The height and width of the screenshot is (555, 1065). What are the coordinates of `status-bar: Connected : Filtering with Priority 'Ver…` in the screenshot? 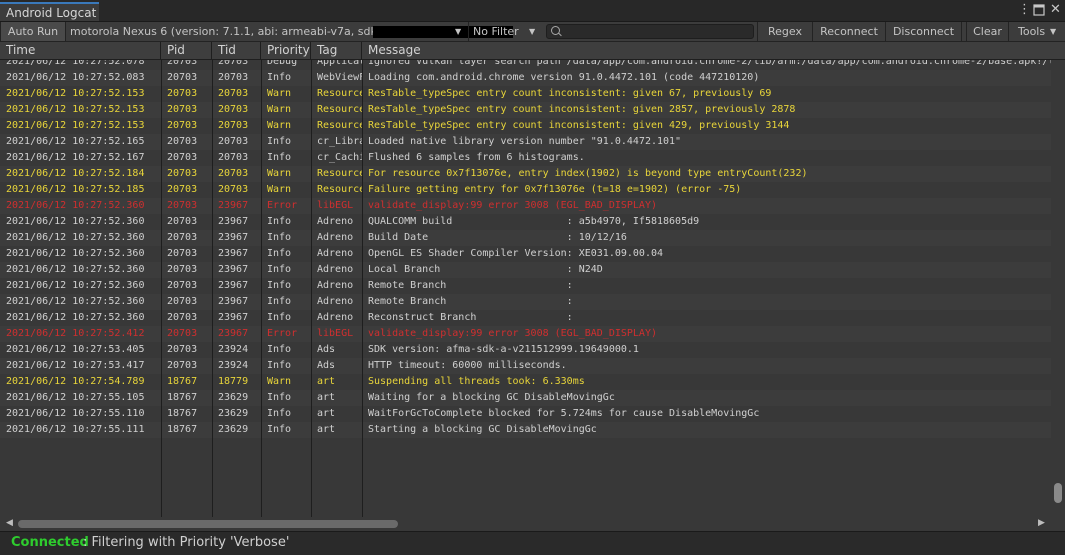 It's located at (532, 543).